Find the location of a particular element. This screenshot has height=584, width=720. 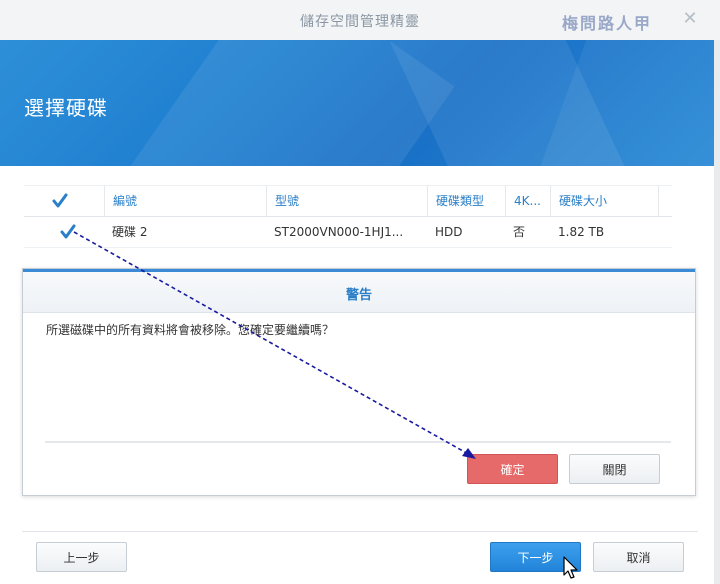

mouse-cursor-icon is located at coordinates (570, 567).